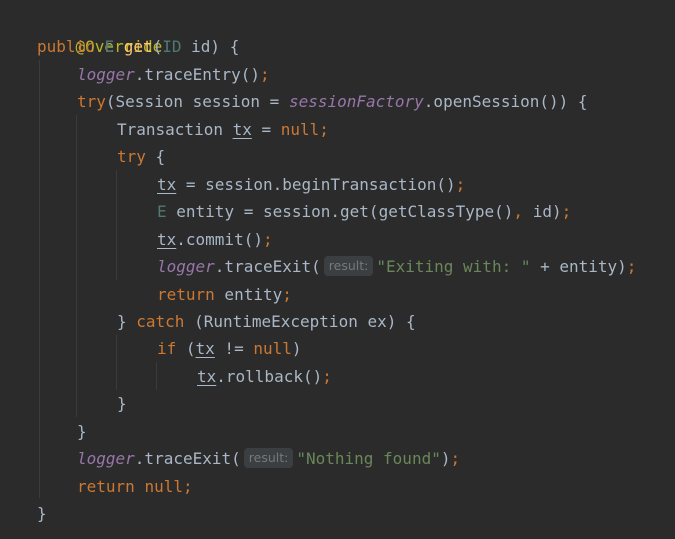 This screenshot has height=539, width=675. I want to click on code-token: (RuntimeException ex) {, so click(300, 321).